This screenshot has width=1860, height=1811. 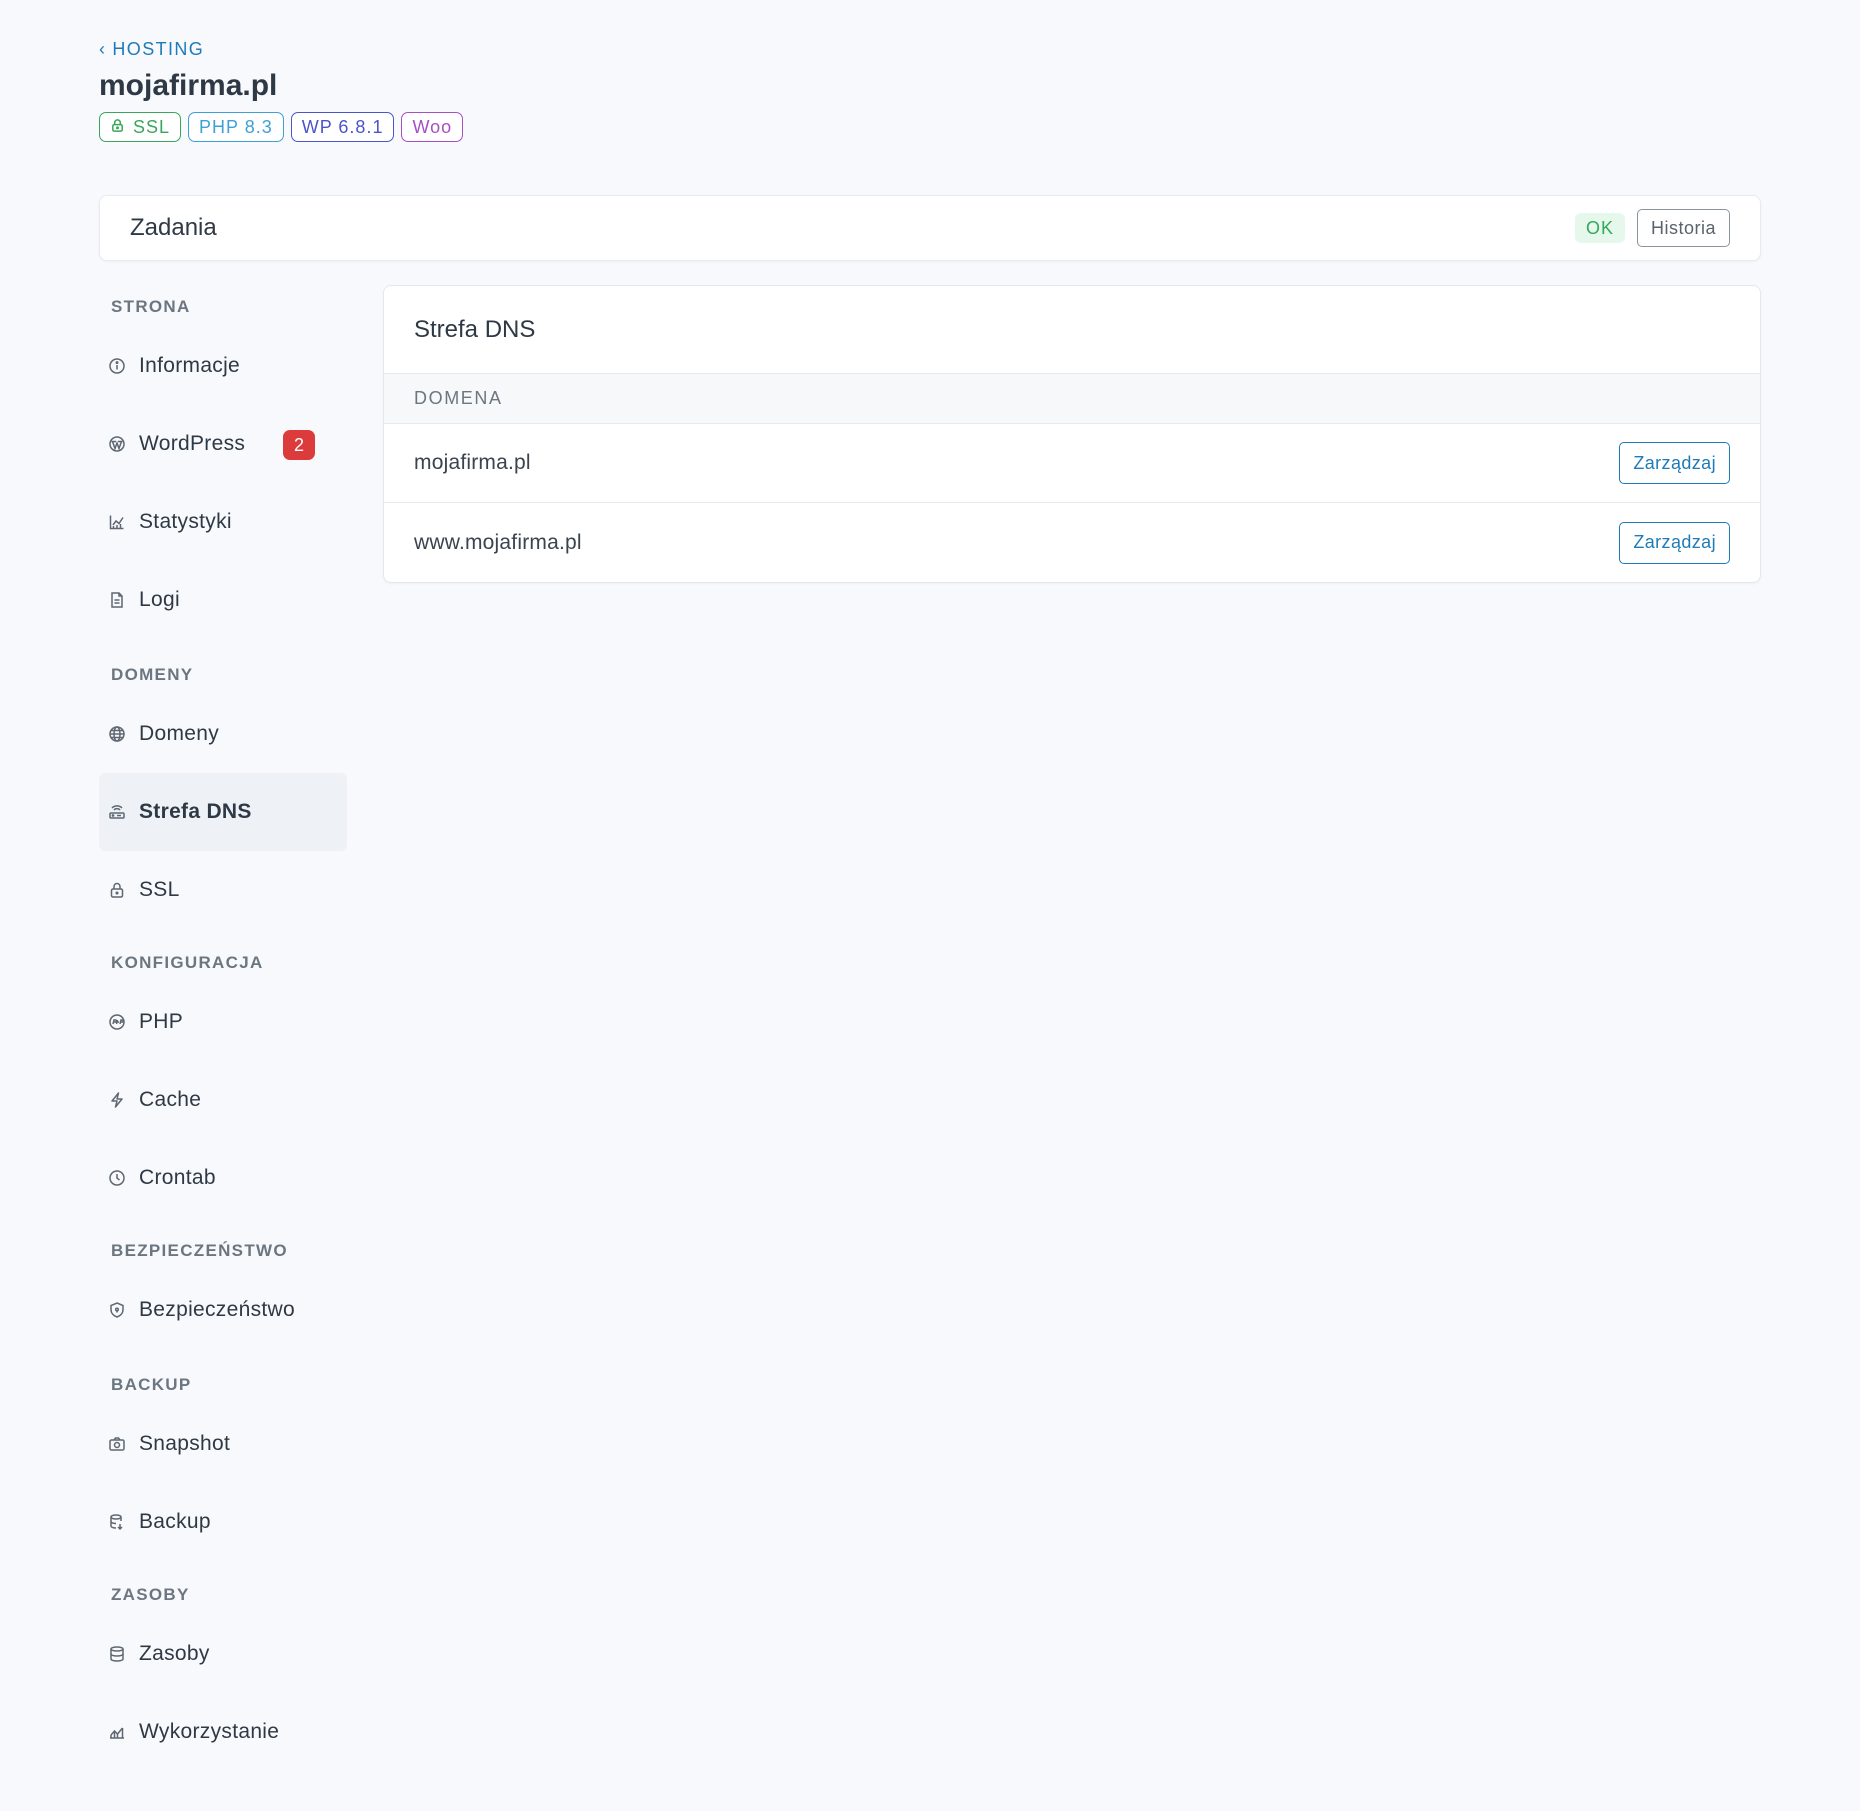 I want to click on sidebar-item-domeny: Domeny, so click(x=223, y=734).